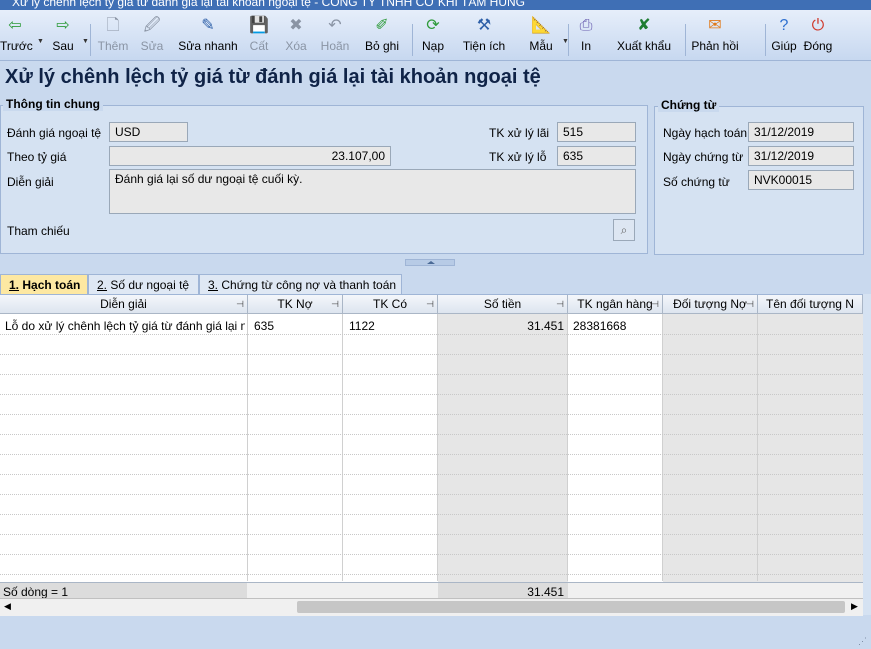 The image size is (871, 649). What do you see at coordinates (295, 304) in the screenshot?
I see `column-header-debit-account: TK Nợ ⊣` at bounding box center [295, 304].